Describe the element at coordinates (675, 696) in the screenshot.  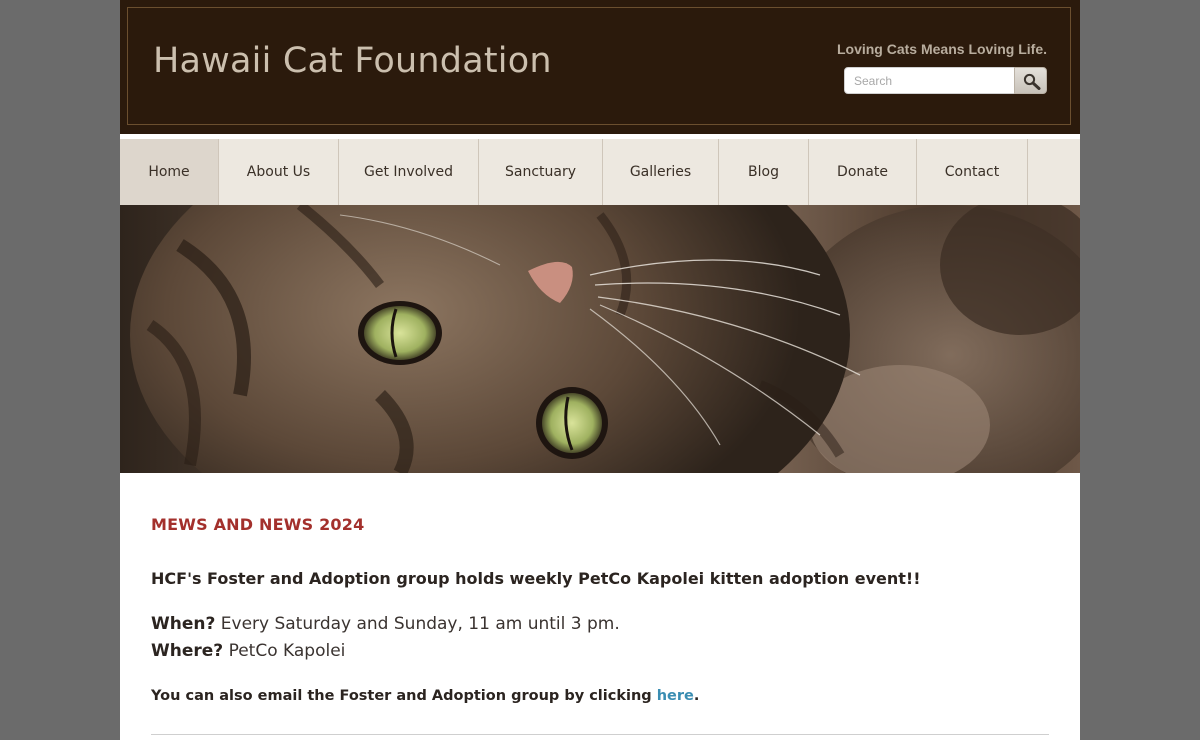
I see `email-here-link: here` at that location.